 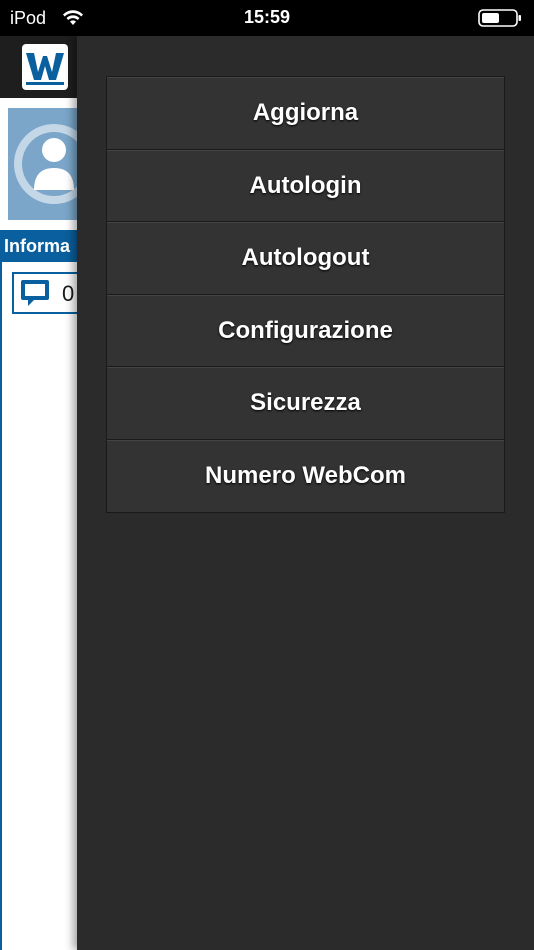 I want to click on app-logo-graphic, so click(x=45, y=69).